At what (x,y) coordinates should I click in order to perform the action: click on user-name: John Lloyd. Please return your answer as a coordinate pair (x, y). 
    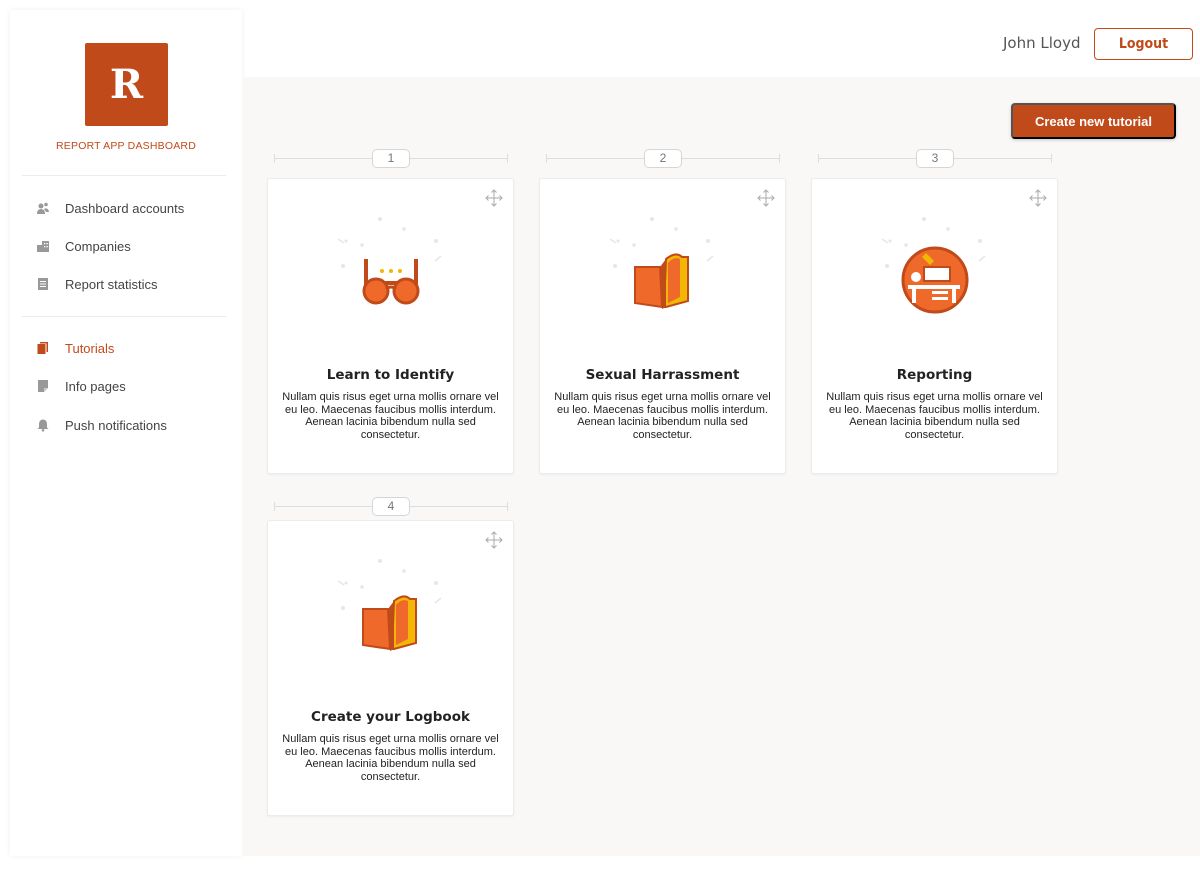
    Looking at the image, I should click on (1041, 43).